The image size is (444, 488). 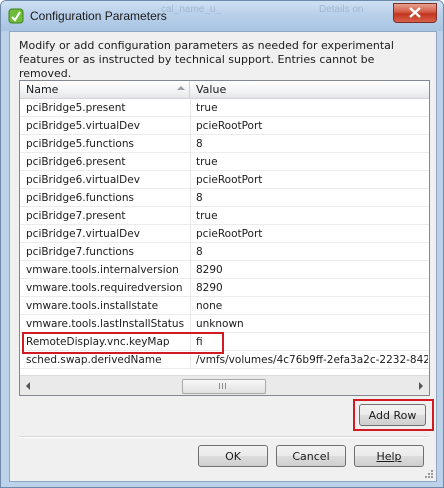 What do you see at coordinates (181, 88) in the screenshot?
I see `sort-arrow-icon` at bounding box center [181, 88].